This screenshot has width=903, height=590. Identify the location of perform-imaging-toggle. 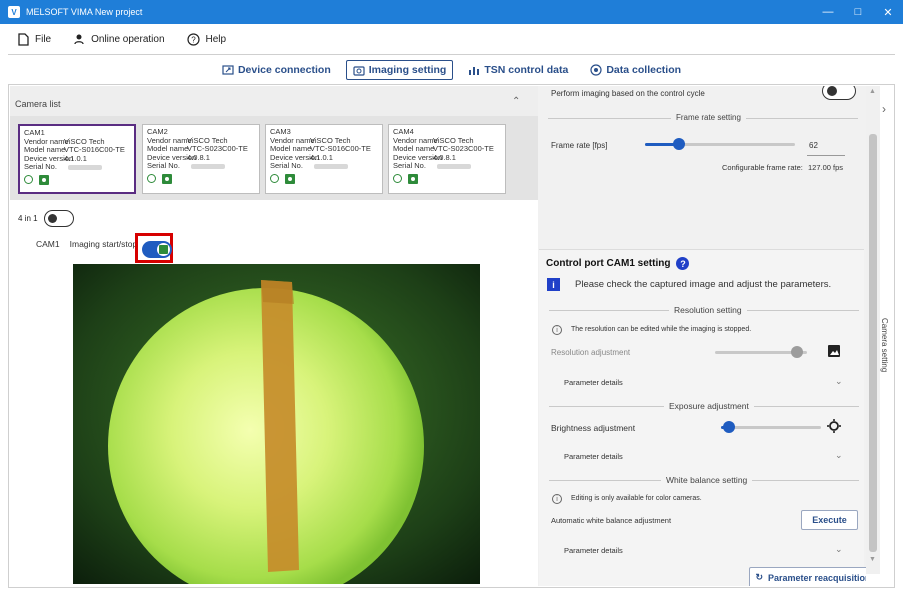
(839, 93).